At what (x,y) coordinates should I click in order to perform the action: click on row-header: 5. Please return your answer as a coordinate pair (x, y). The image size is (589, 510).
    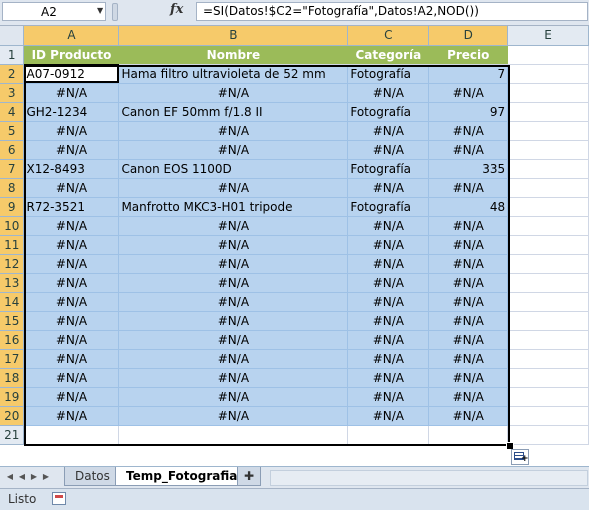
    Looking at the image, I should click on (12, 131).